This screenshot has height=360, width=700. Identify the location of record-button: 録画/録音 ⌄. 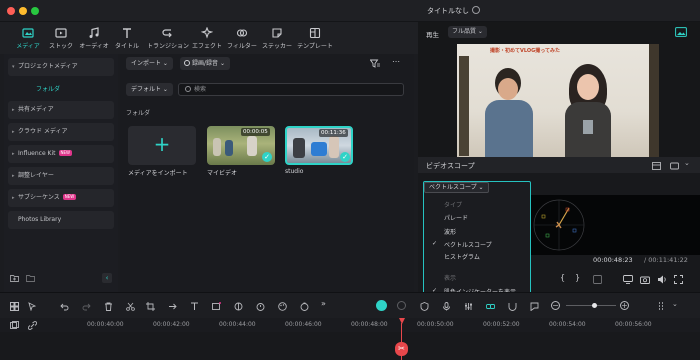
(205, 63).